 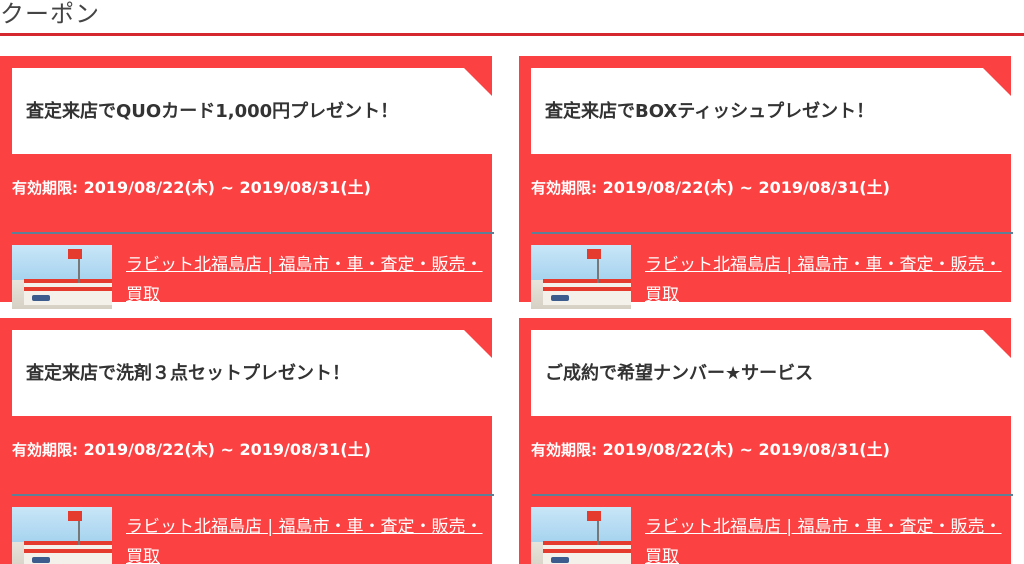 What do you see at coordinates (512, 18) in the screenshot?
I see `section-header: クーポン` at bounding box center [512, 18].